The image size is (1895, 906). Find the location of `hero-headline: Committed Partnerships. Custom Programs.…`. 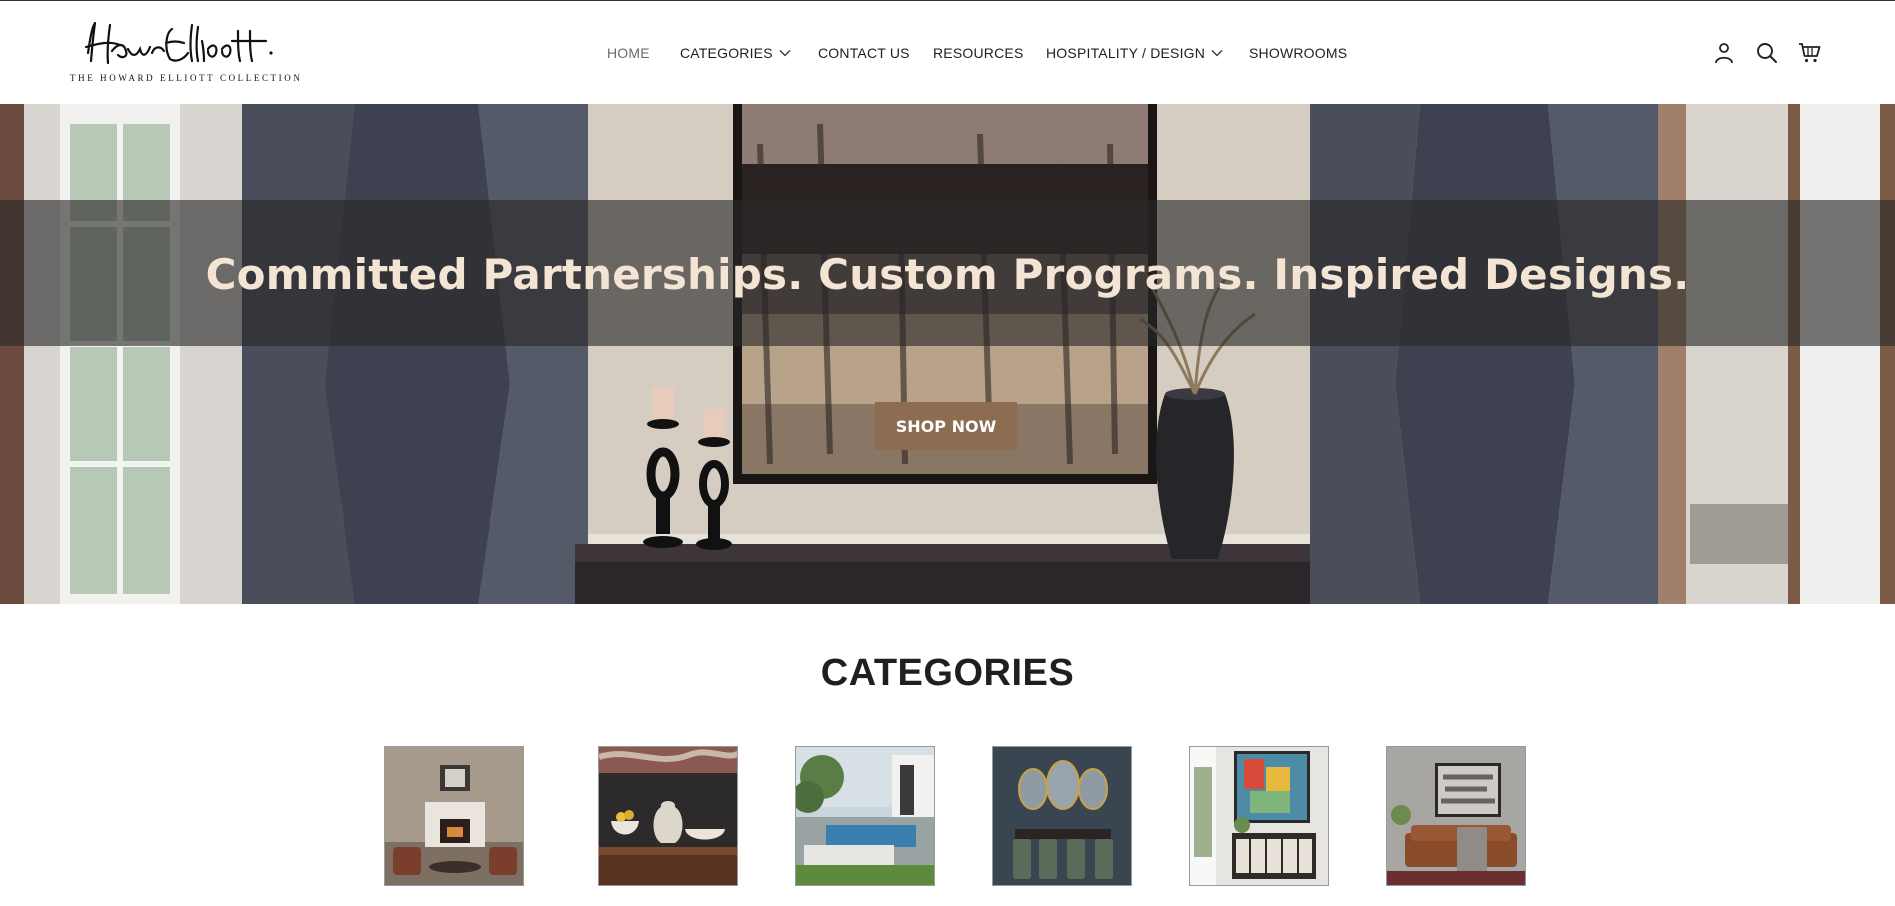

hero-headline: Committed Partnerships. Custom Programs.… is located at coordinates (947, 274).